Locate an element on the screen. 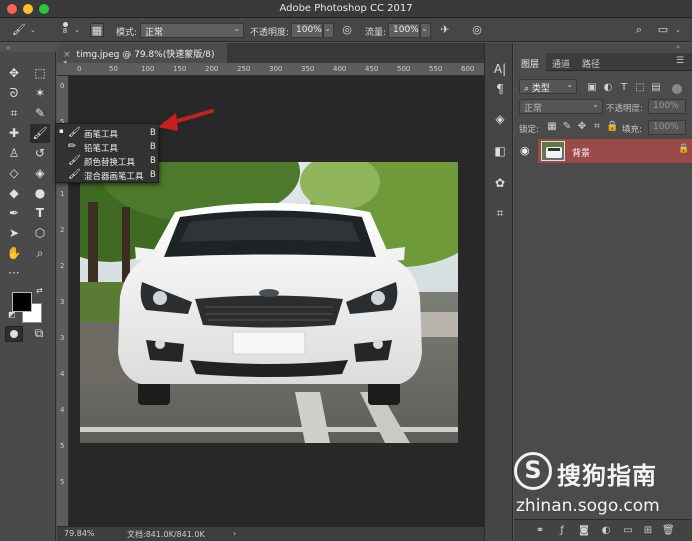 This screenshot has width=692, height=541. move-tool-icon: ✥ is located at coordinates (14, 73).